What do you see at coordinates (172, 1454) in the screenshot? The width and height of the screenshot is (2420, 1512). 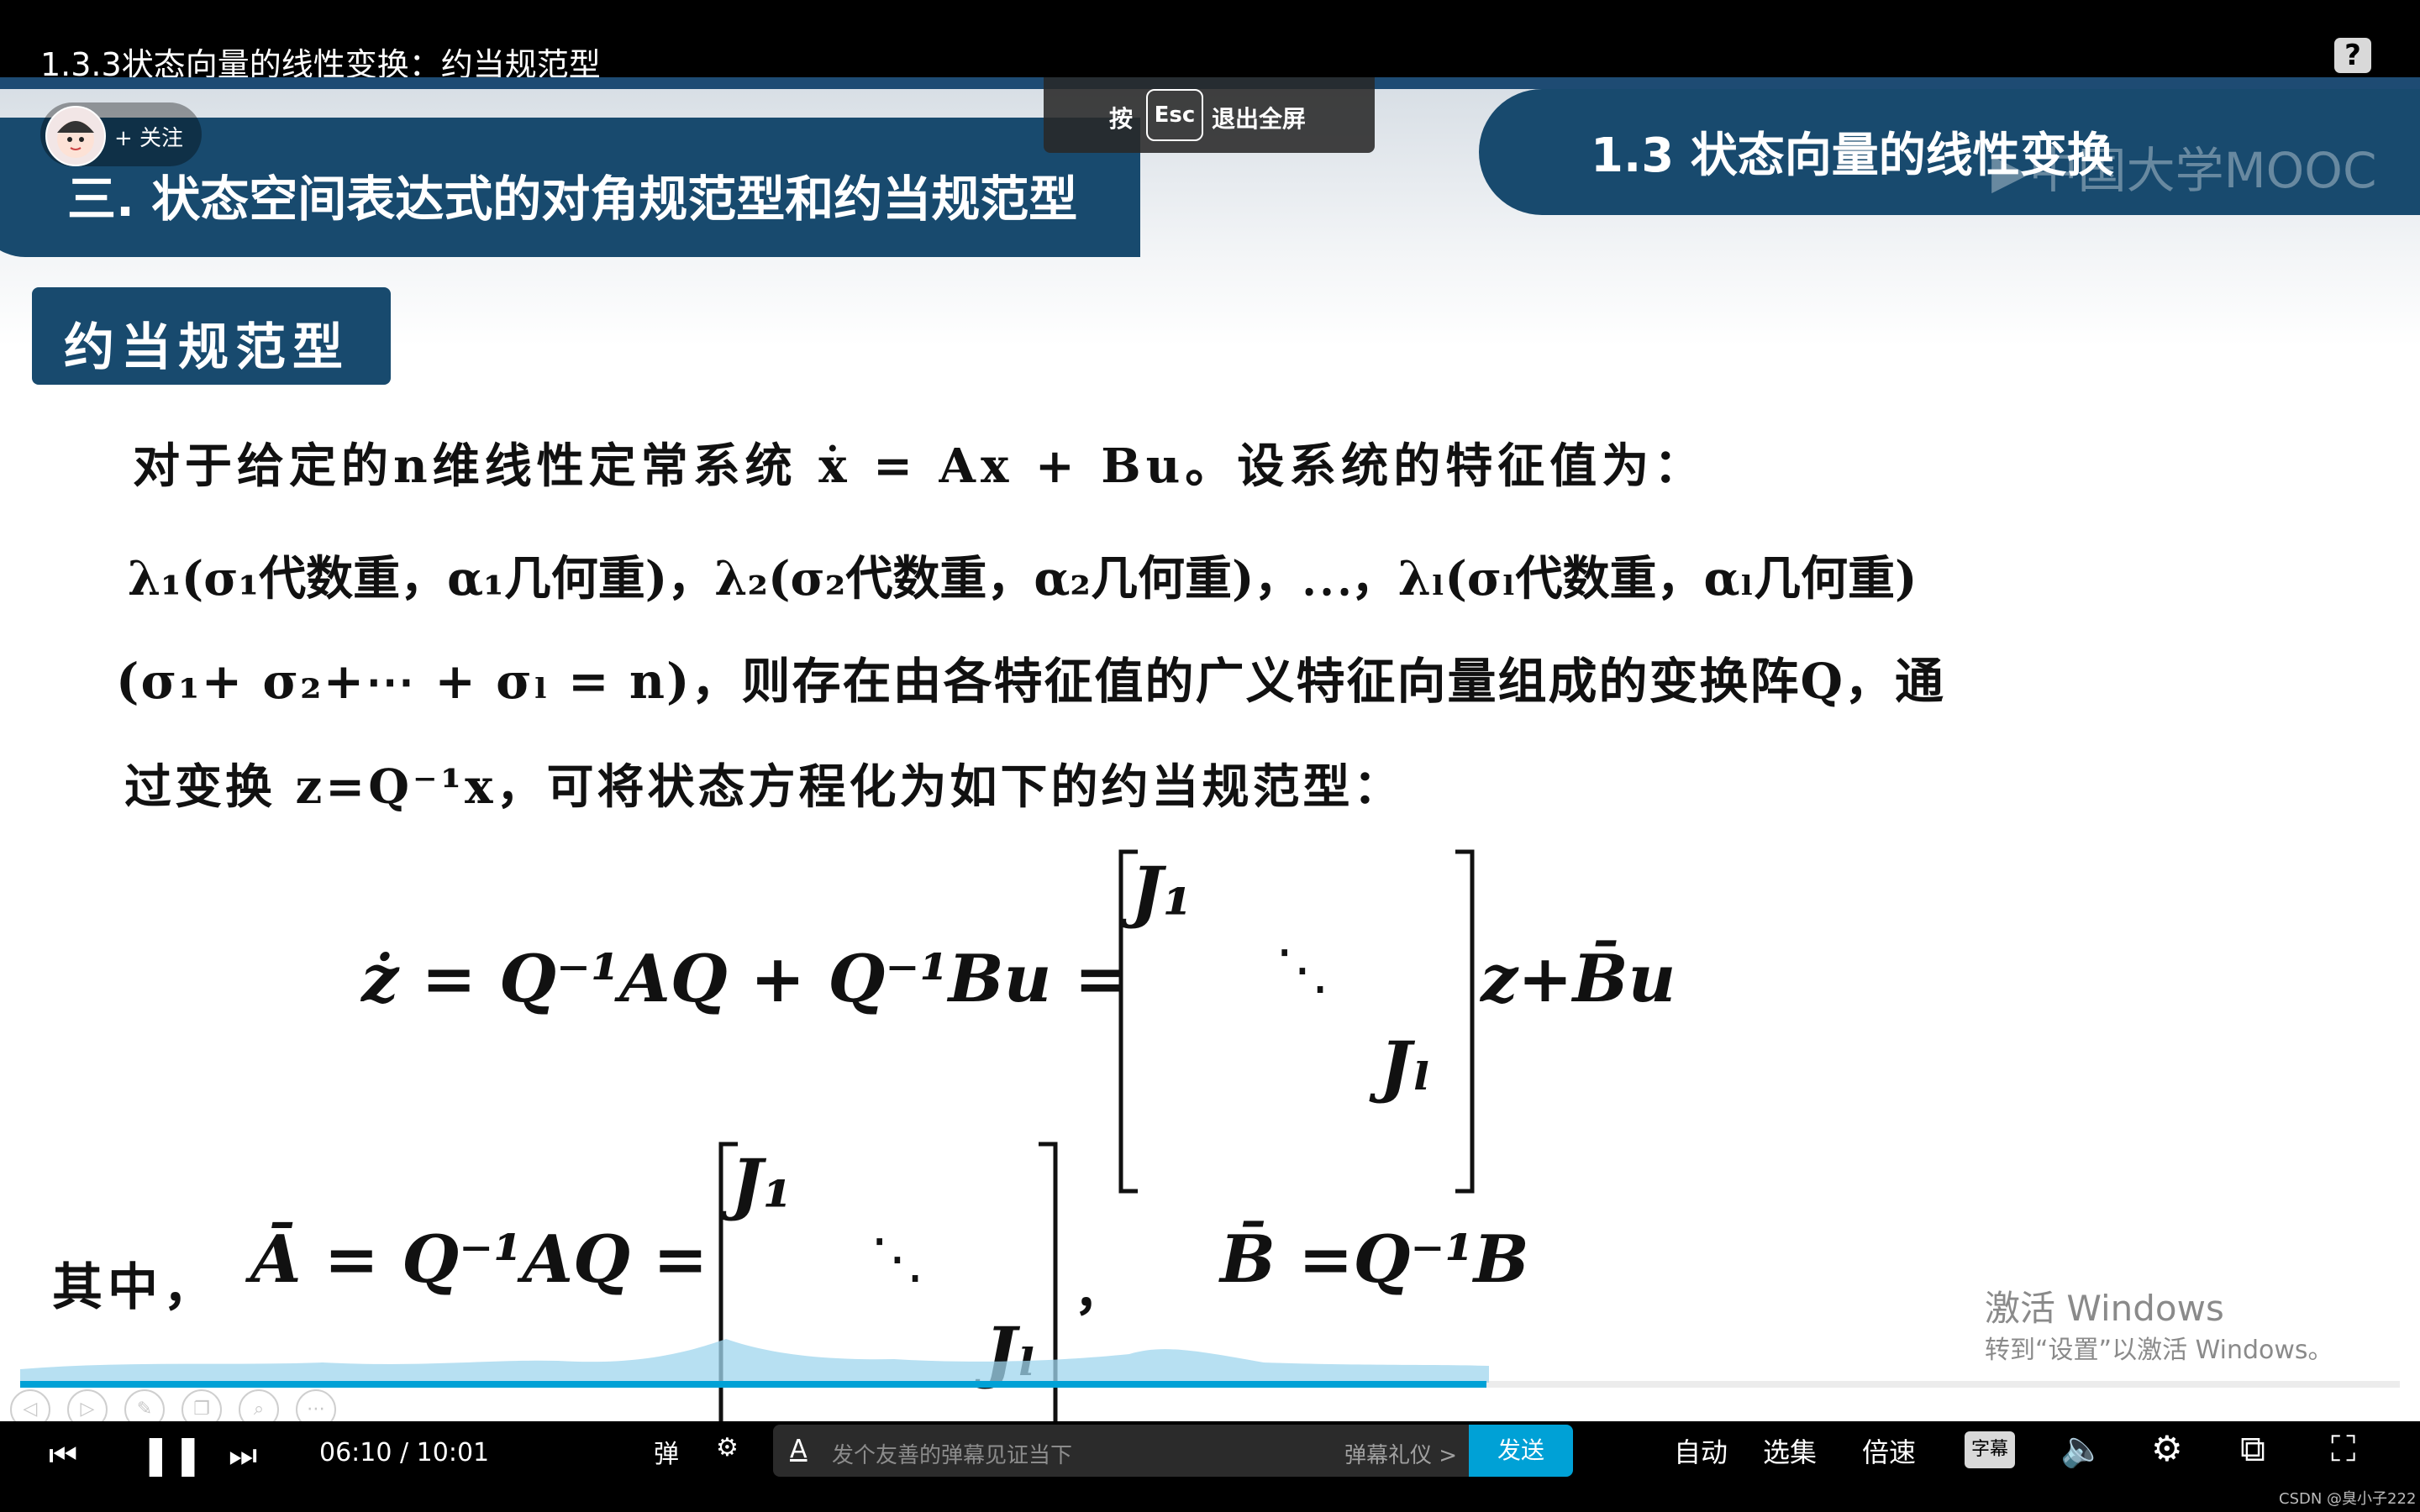 I see `pause-icon: ❚❚` at bounding box center [172, 1454].